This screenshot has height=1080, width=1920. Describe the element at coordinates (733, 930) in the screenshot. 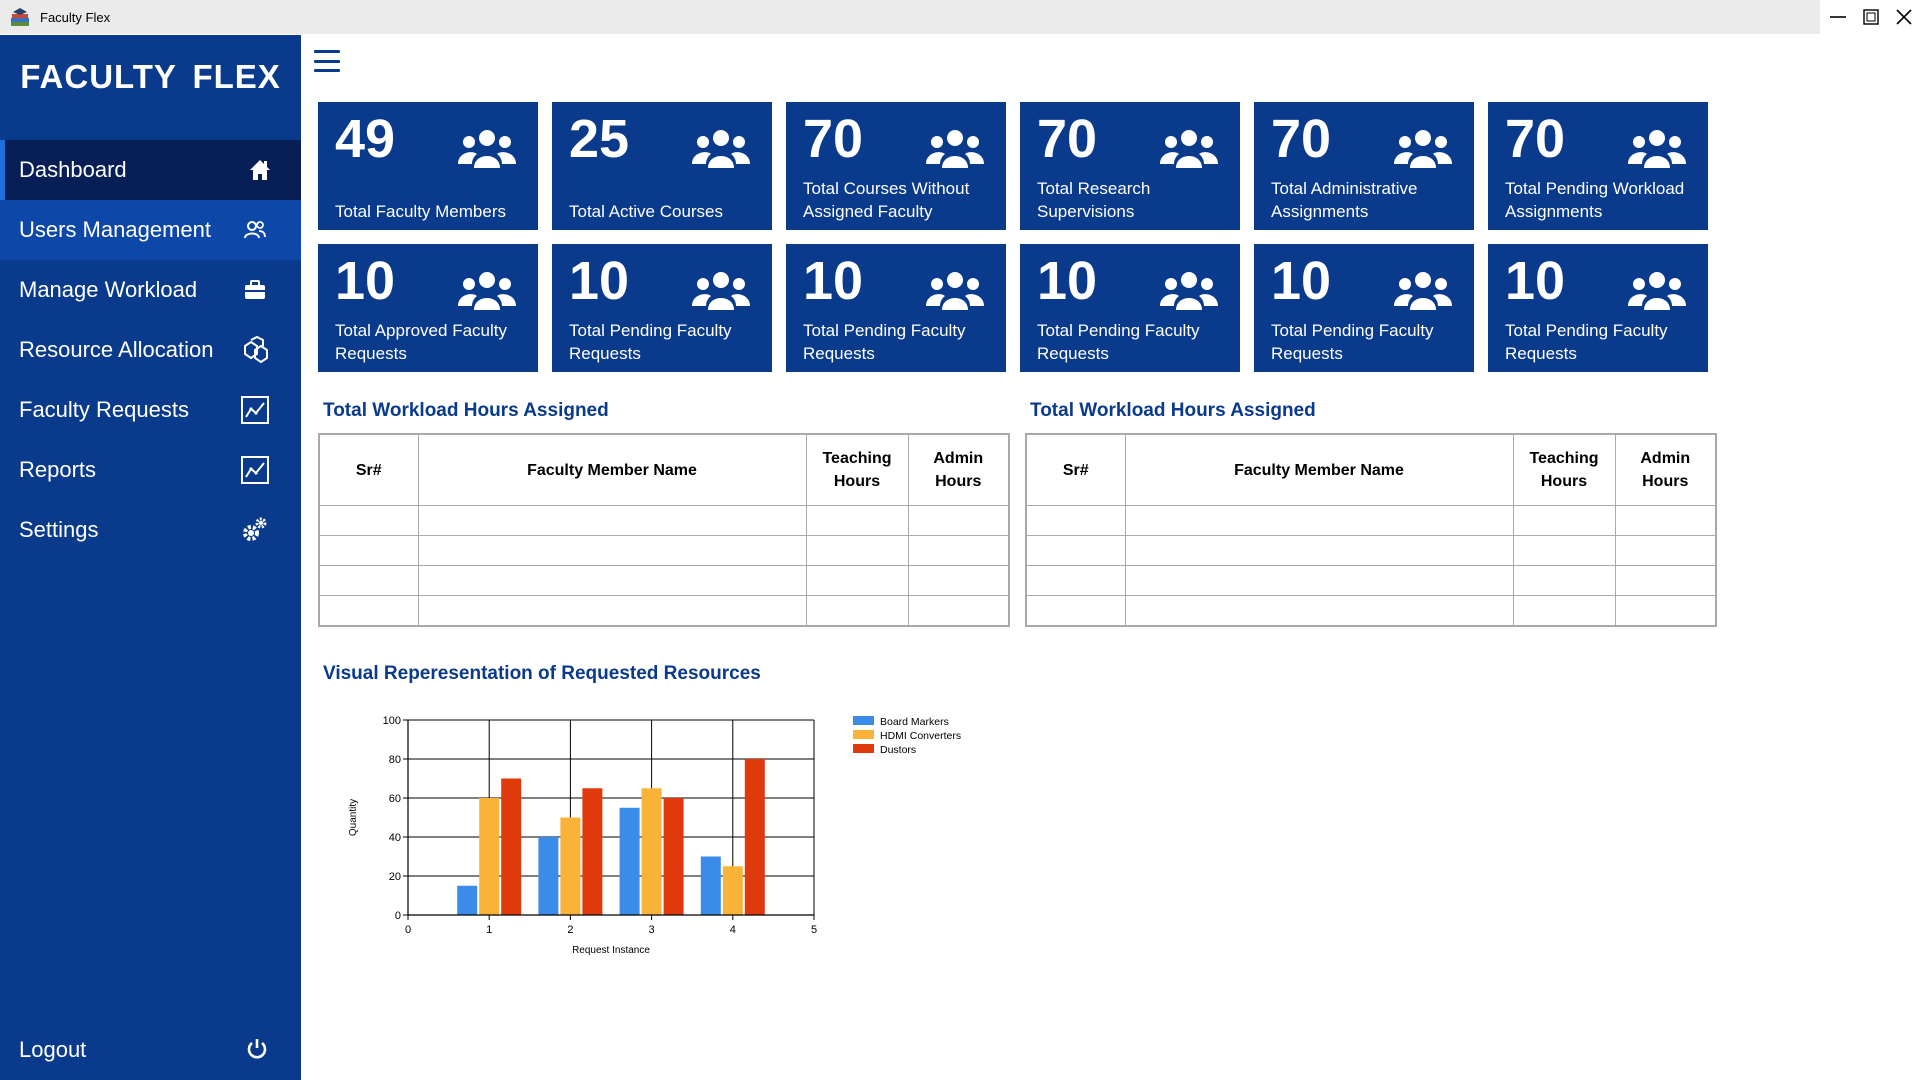

I see `x-tick-label: 4` at that location.